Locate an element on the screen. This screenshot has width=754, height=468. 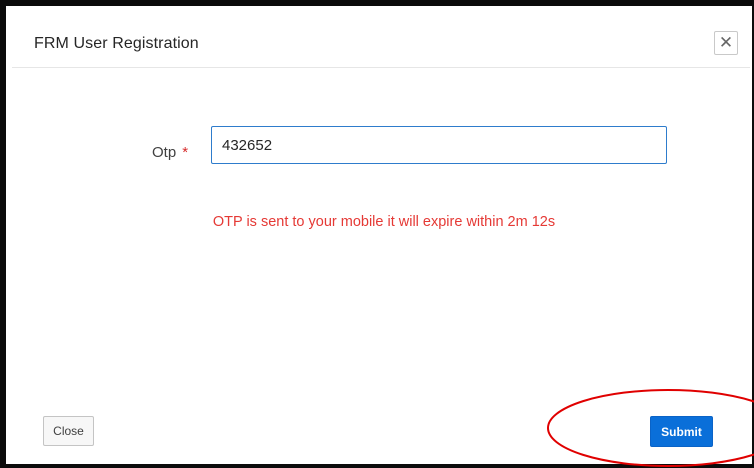
otp-label-text: Otp is located at coordinates (164, 152).